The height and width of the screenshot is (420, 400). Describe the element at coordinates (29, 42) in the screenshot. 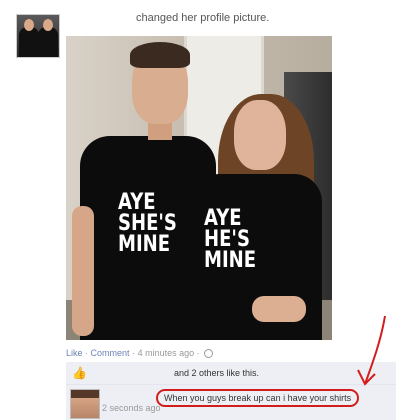

I see `avatar-figure-left` at that location.